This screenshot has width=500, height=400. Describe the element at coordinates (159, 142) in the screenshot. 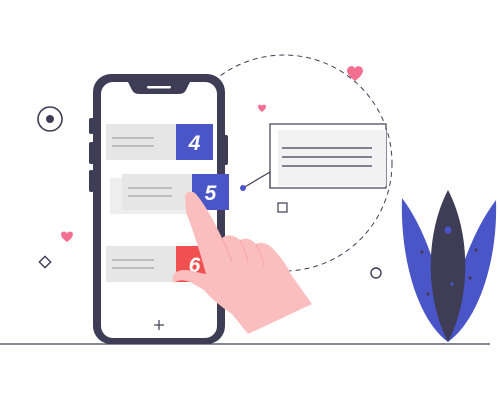

I see `list-card: 4` at that location.